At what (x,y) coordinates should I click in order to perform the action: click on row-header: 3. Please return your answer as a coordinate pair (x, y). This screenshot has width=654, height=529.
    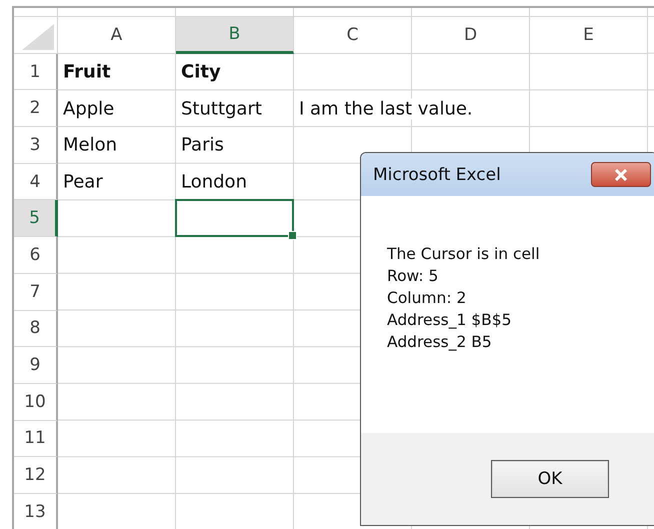
    Looking at the image, I should click on (36, 145).